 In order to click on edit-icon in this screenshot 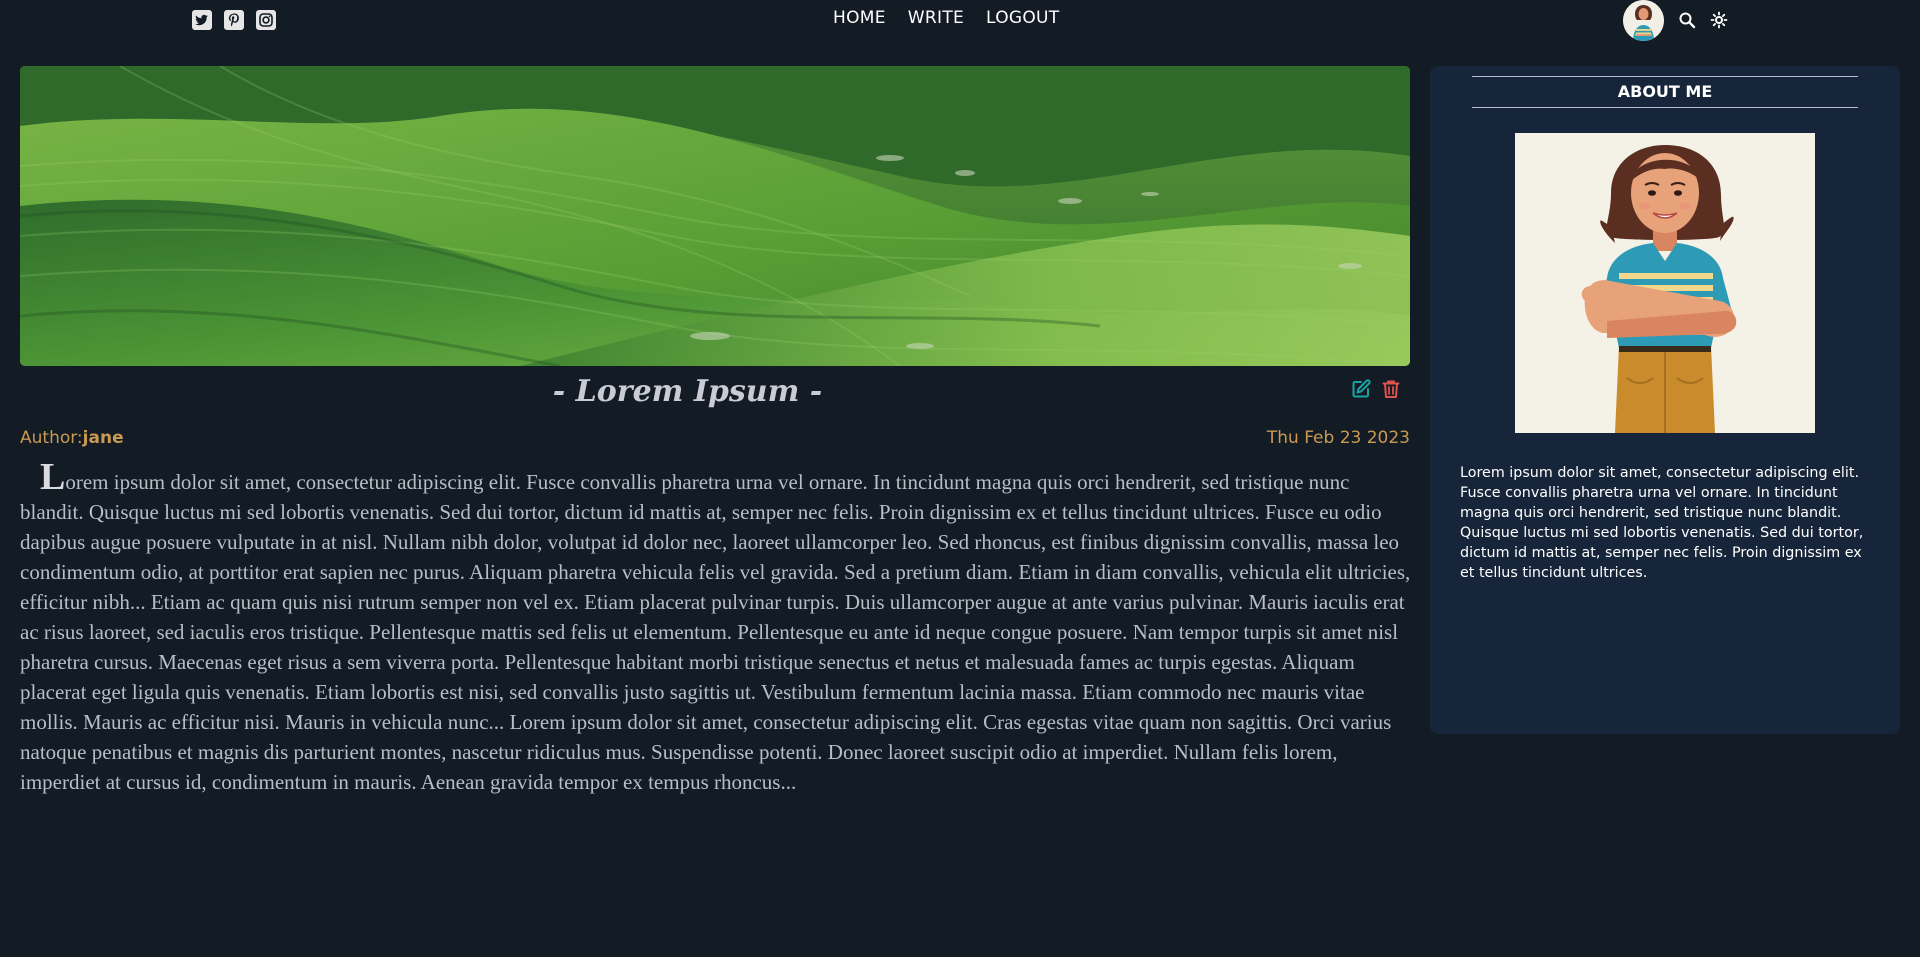, I will do `click(1361, 389)`.